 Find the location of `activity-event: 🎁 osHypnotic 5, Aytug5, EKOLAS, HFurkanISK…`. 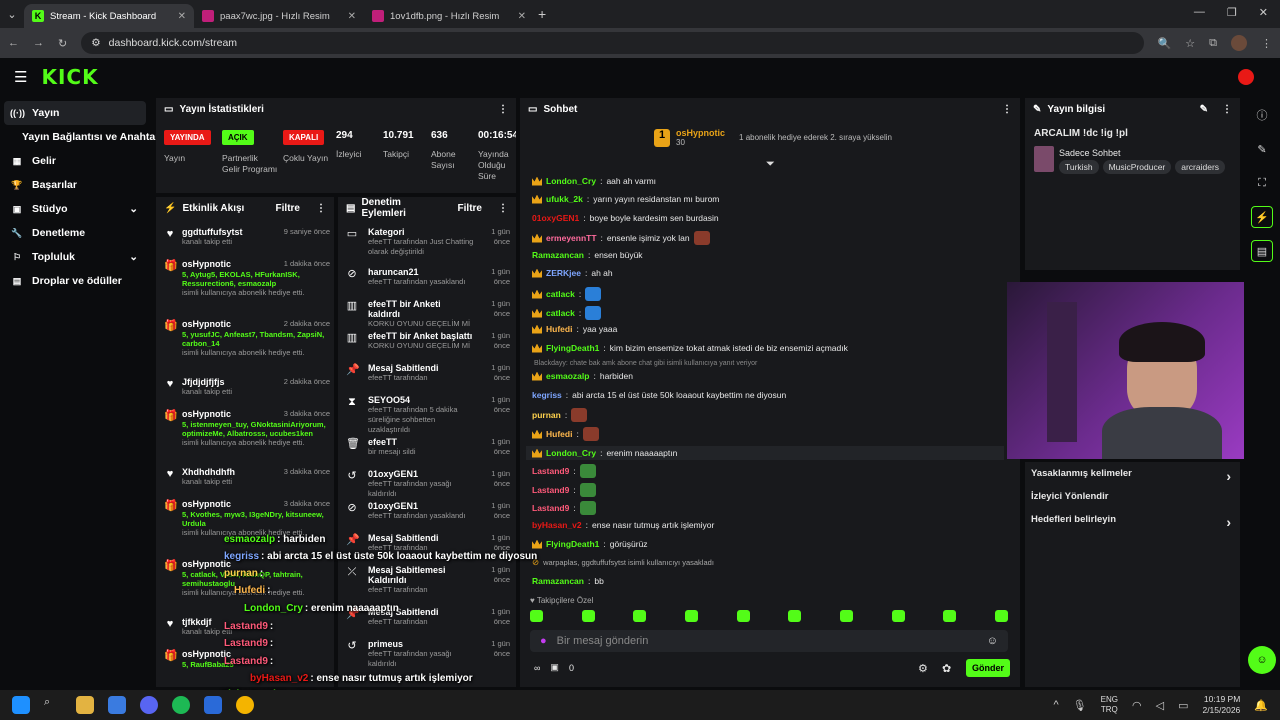

activity-event: 🎁 osHypnotic 5, Aytug5, EKOLAS, HFurkanISK… is located at coordinates (247, 278).